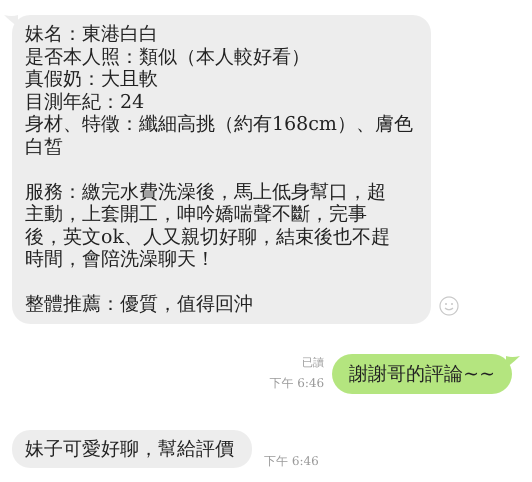 The image size is (532, 482). What do you see at coordinates (91, 79) in the screenshot?
I see `message-text: 真假奶：大且軟` at bounding box center [91, 79].